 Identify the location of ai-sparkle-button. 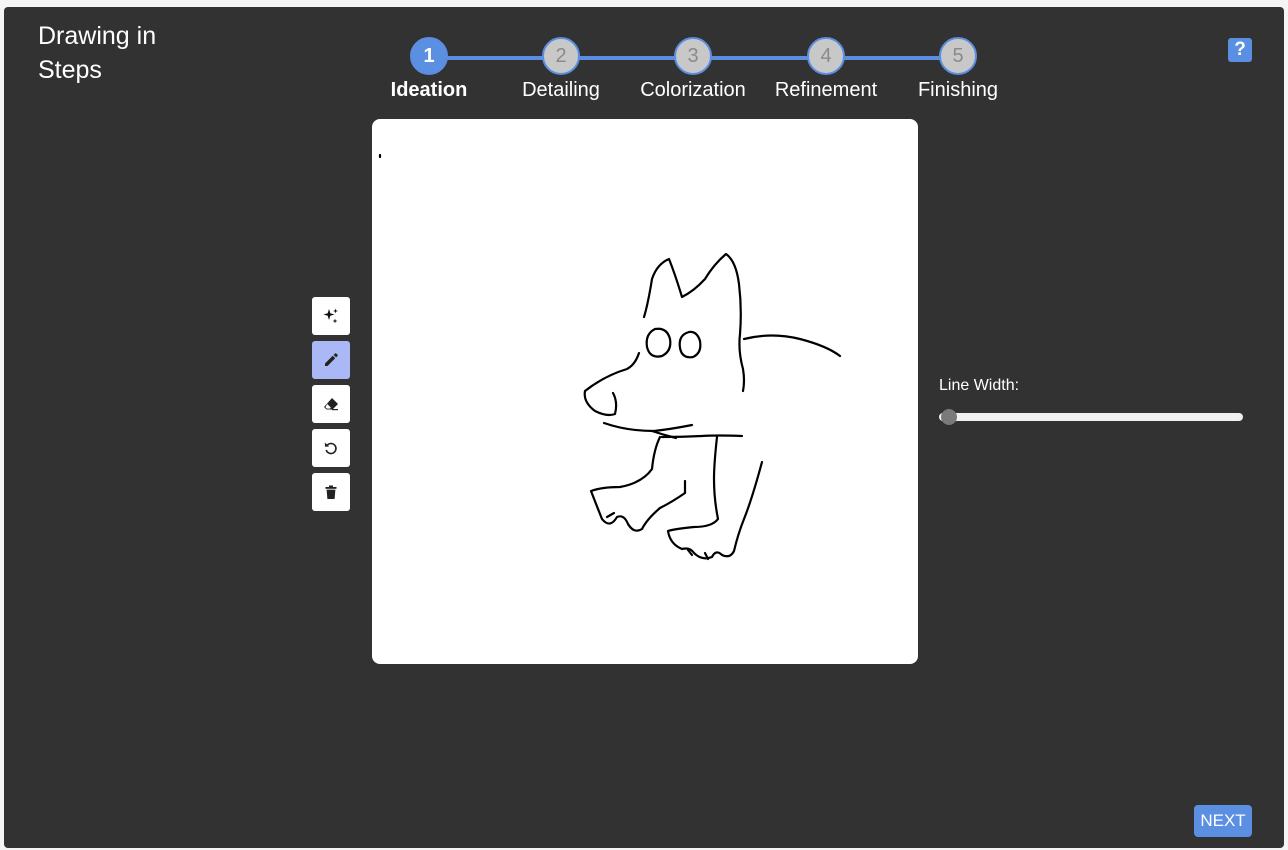
(331, 316).